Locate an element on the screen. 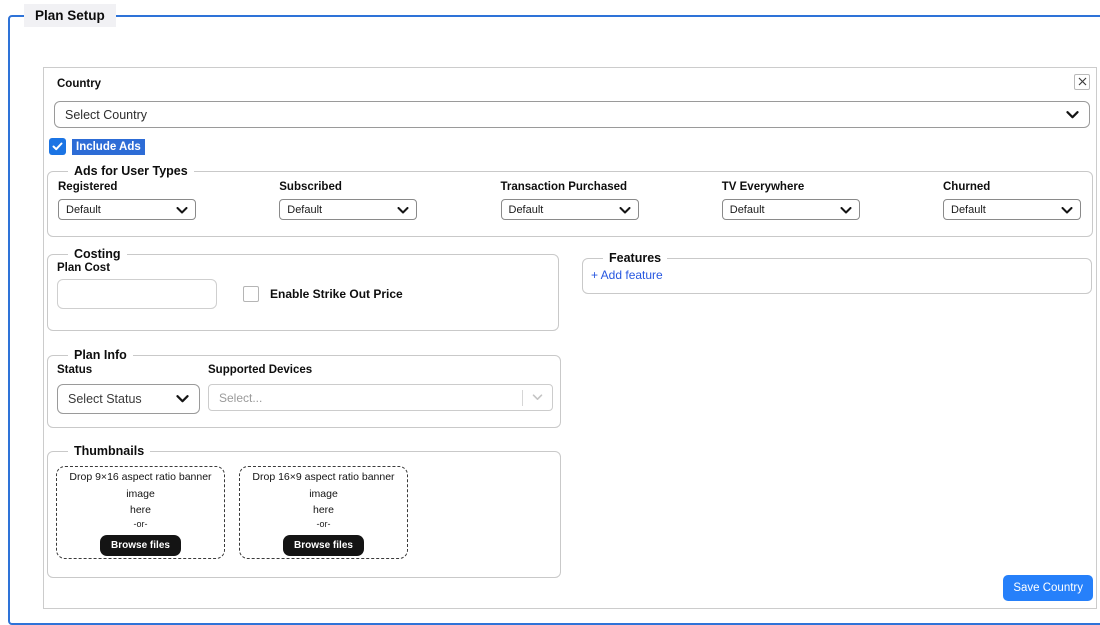 This screenshot has width=1100, height=625. ads-field-churned: Churned Default is located at coordinates (1012, 200).